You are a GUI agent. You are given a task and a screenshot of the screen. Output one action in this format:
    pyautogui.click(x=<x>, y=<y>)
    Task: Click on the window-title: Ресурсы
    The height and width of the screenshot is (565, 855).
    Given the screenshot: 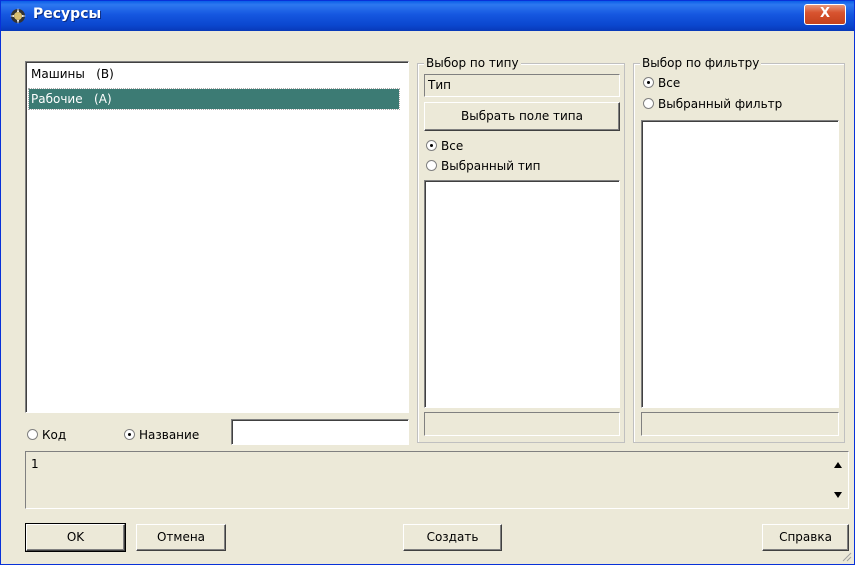 What is the action you would take?
    pyautogui.click(x=67, y=14)
    